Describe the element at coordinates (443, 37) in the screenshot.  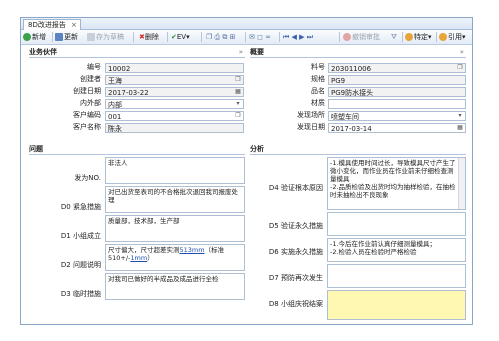
I see `cite-icon` at that location.